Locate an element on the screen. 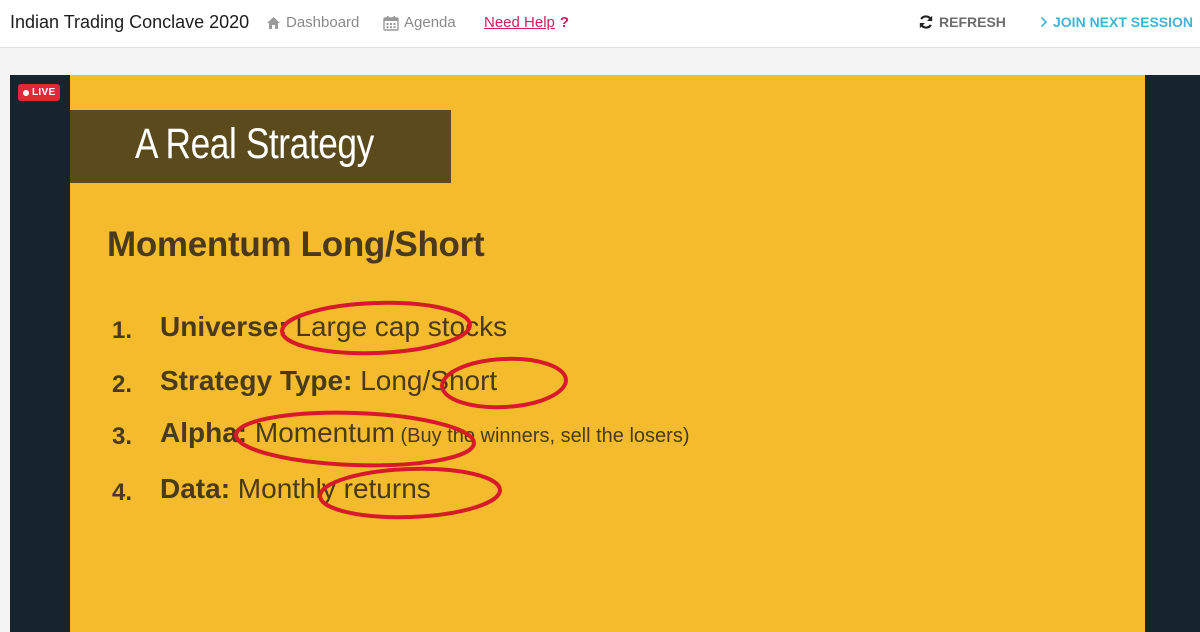  need-help-link: Need Help ? is located at coordinates (526, 22).